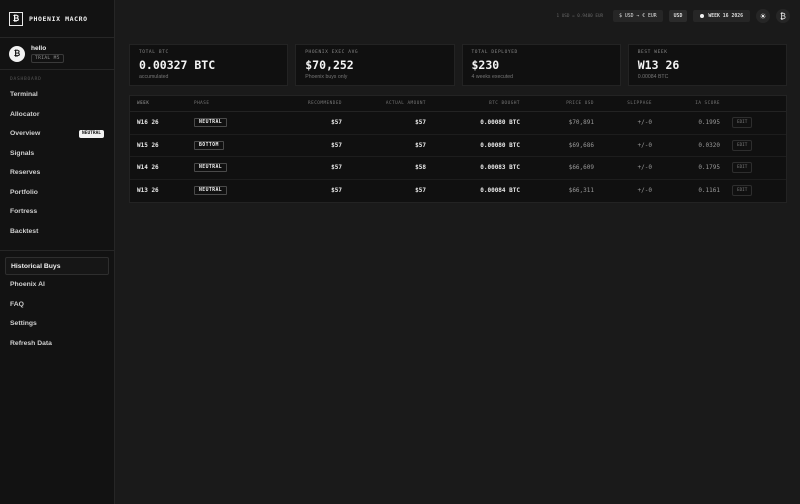 The image size is (800, 504). Describe the element at coordinates (57, 193) in the screenshot. I see `sidebar-item-portfolio: Portfolio` at that location.